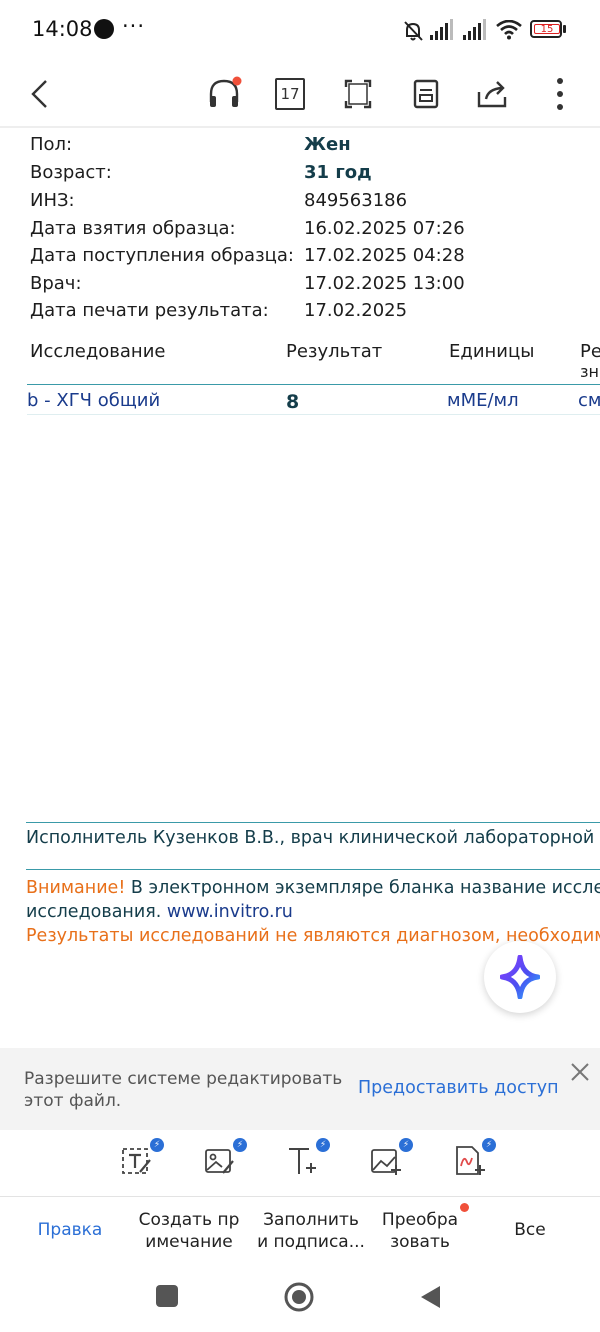 The height and width of the screenshot is (1332, 600). I want to click on field-label-inz: ИНЗ:, so click(52, 200).